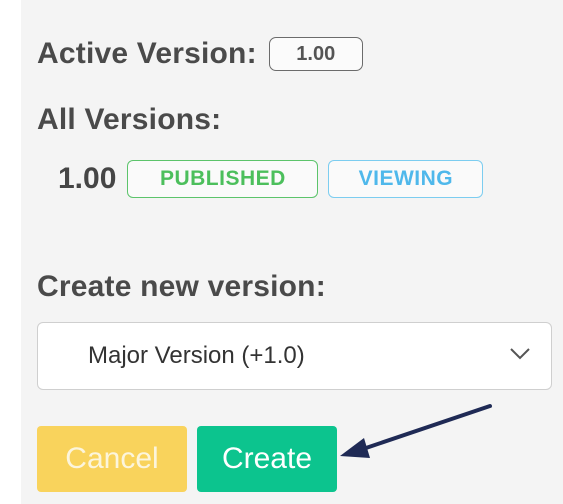 This screenshot has width=563, height=504. I want to click on all-versions-heading: All Versions:, so click(129, 119).